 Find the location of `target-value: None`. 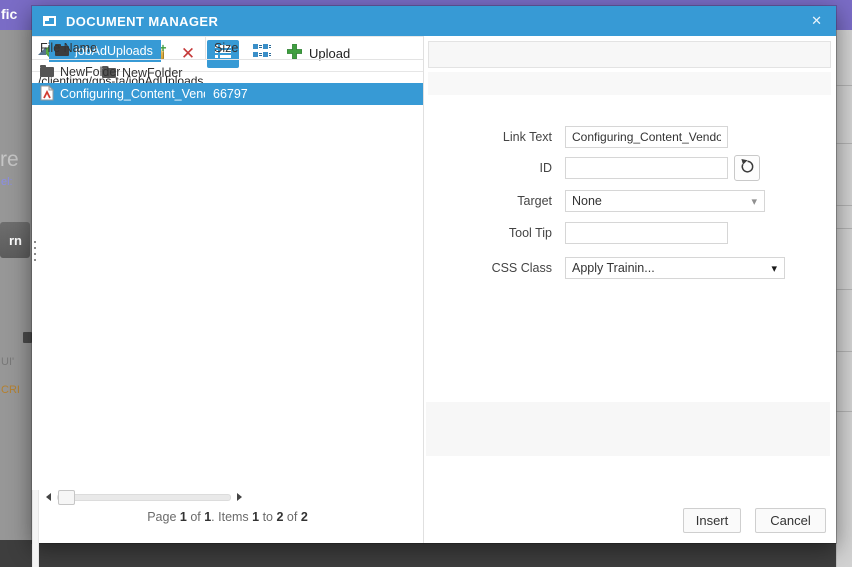

target-value: None is located at coordinates (587, 201).